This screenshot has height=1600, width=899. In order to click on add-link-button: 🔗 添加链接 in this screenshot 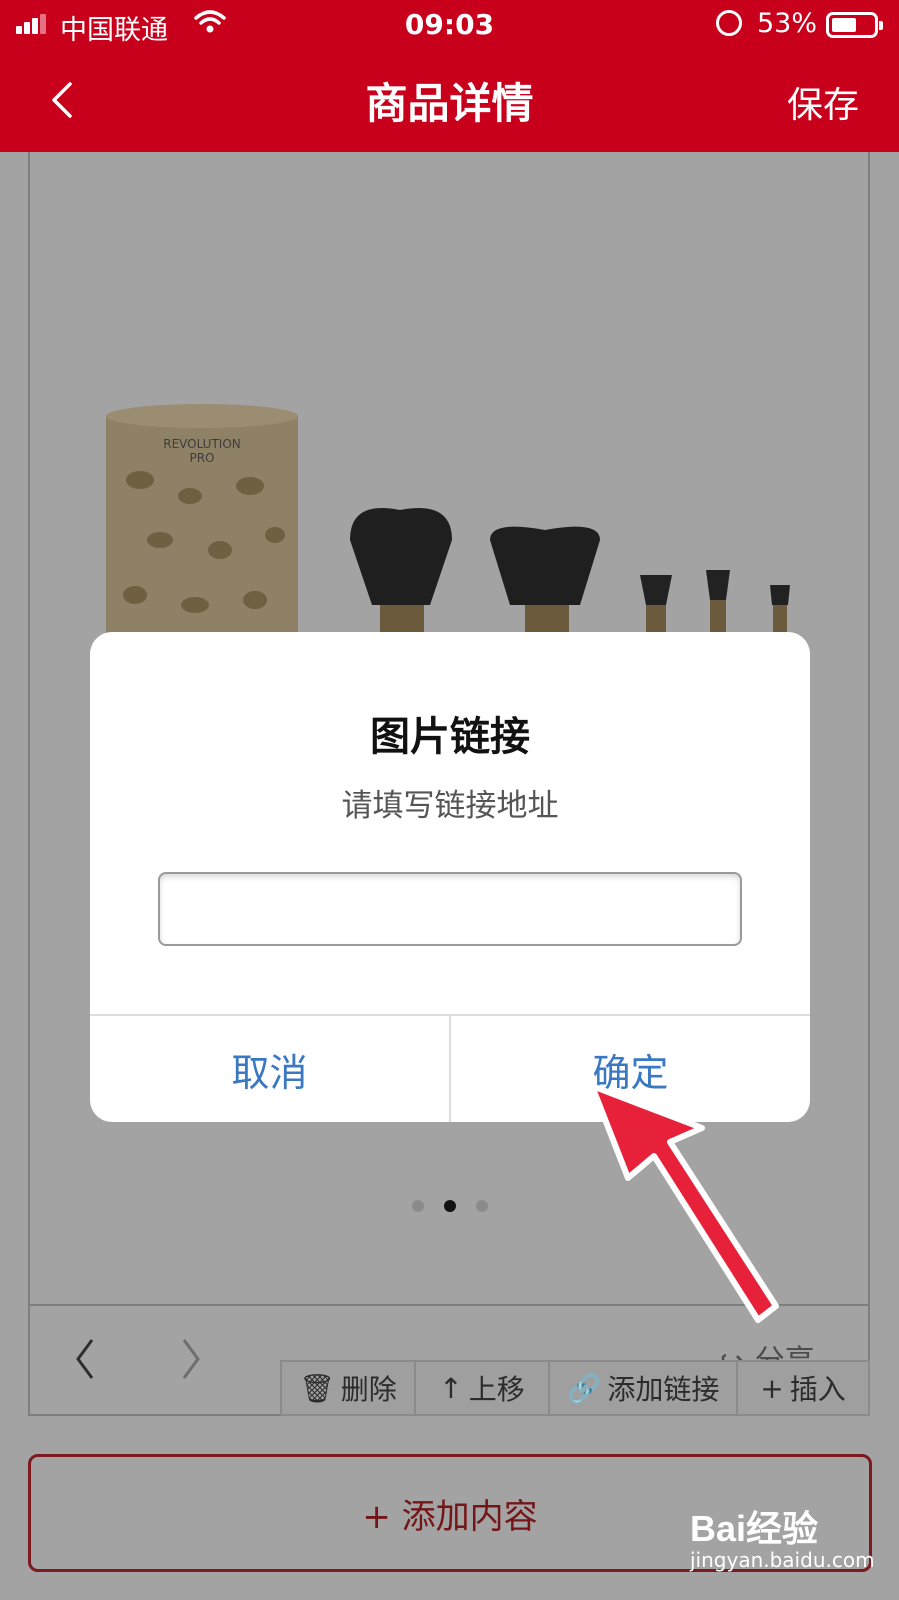, I will do `click(642, 1388)`.